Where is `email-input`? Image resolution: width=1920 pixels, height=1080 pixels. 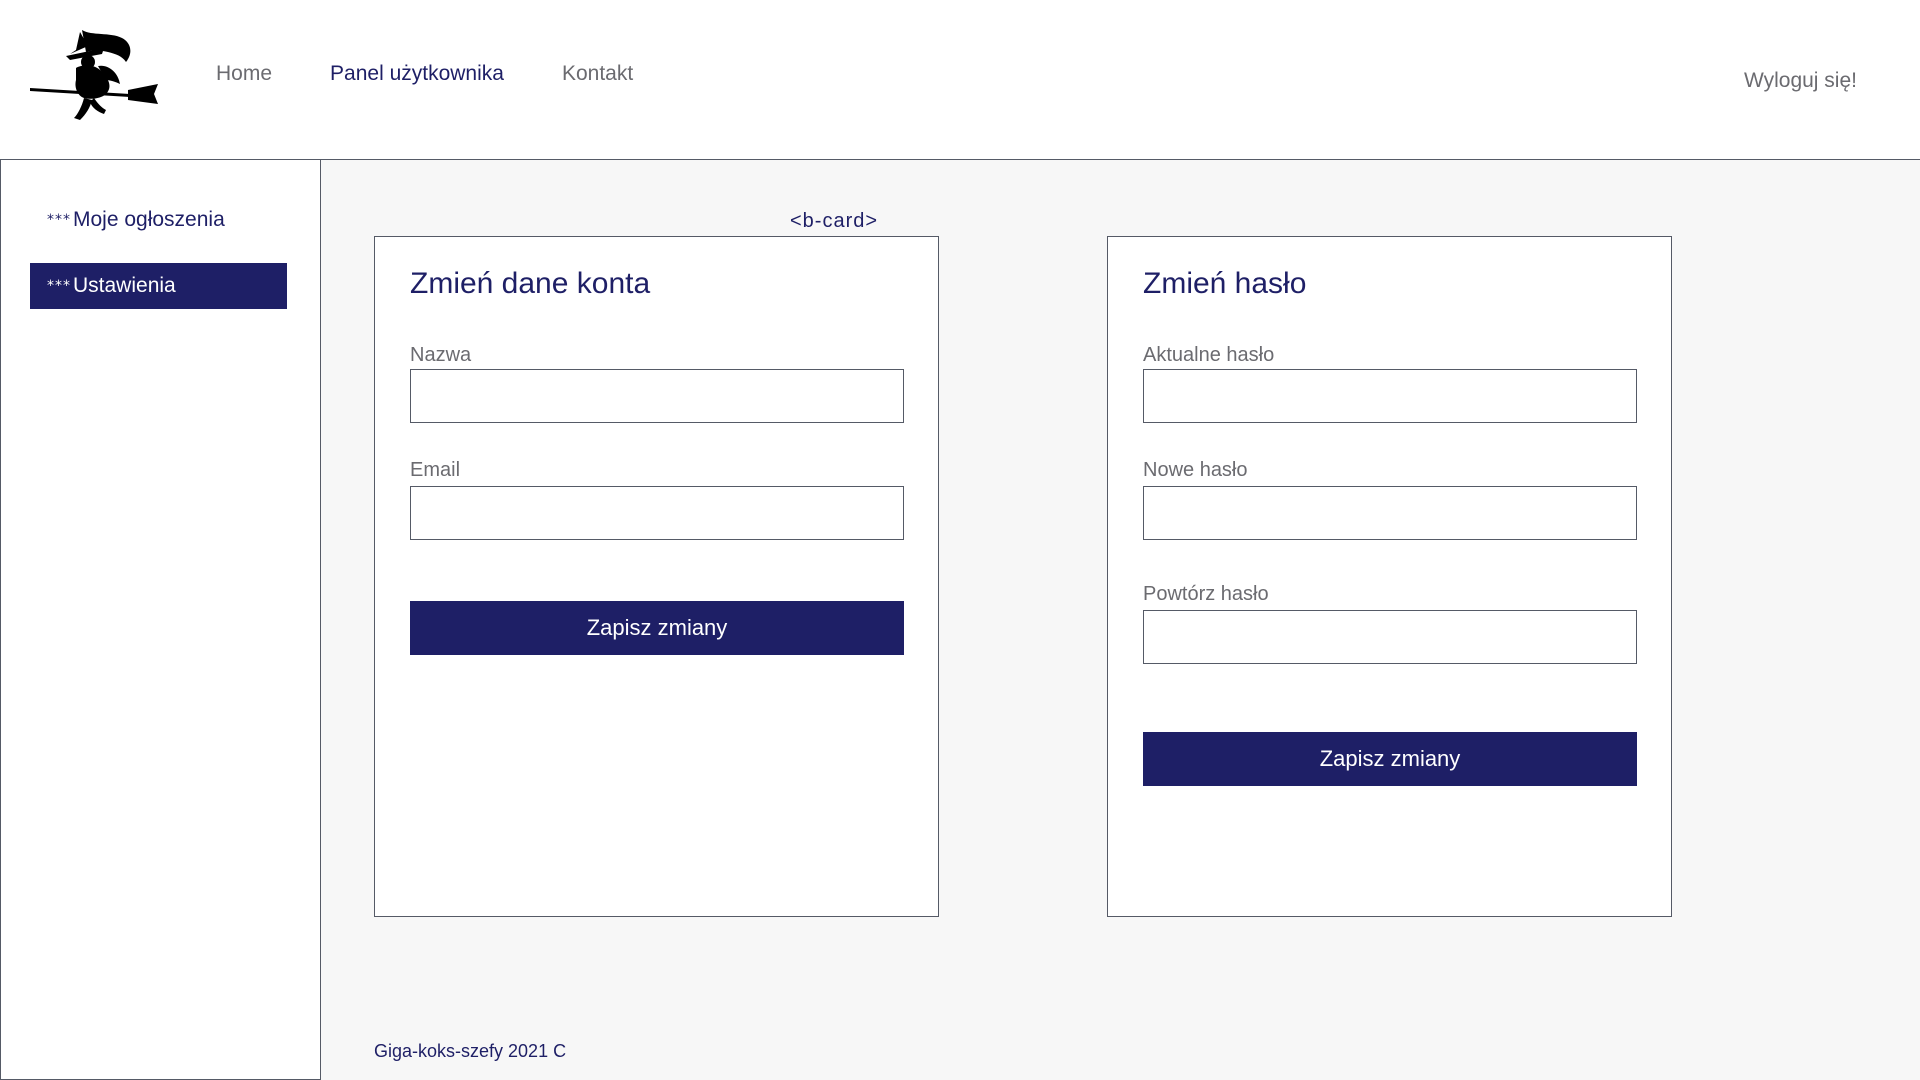 email-input is located at coordinates (657, 513).